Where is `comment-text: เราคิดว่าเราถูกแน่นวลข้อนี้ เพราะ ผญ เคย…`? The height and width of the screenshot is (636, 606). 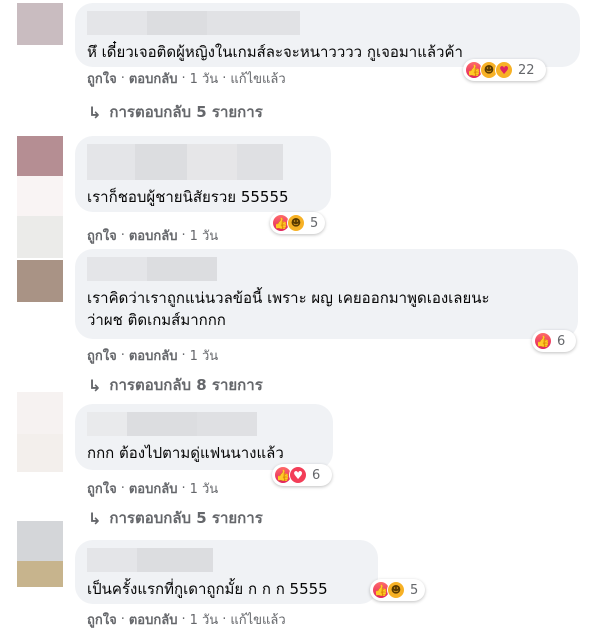 comment-text: เราคิดว่าเราถูกแน่นวลข้อนี้ เพราะ ผญ เคย… is located at coordinates (288, 298).